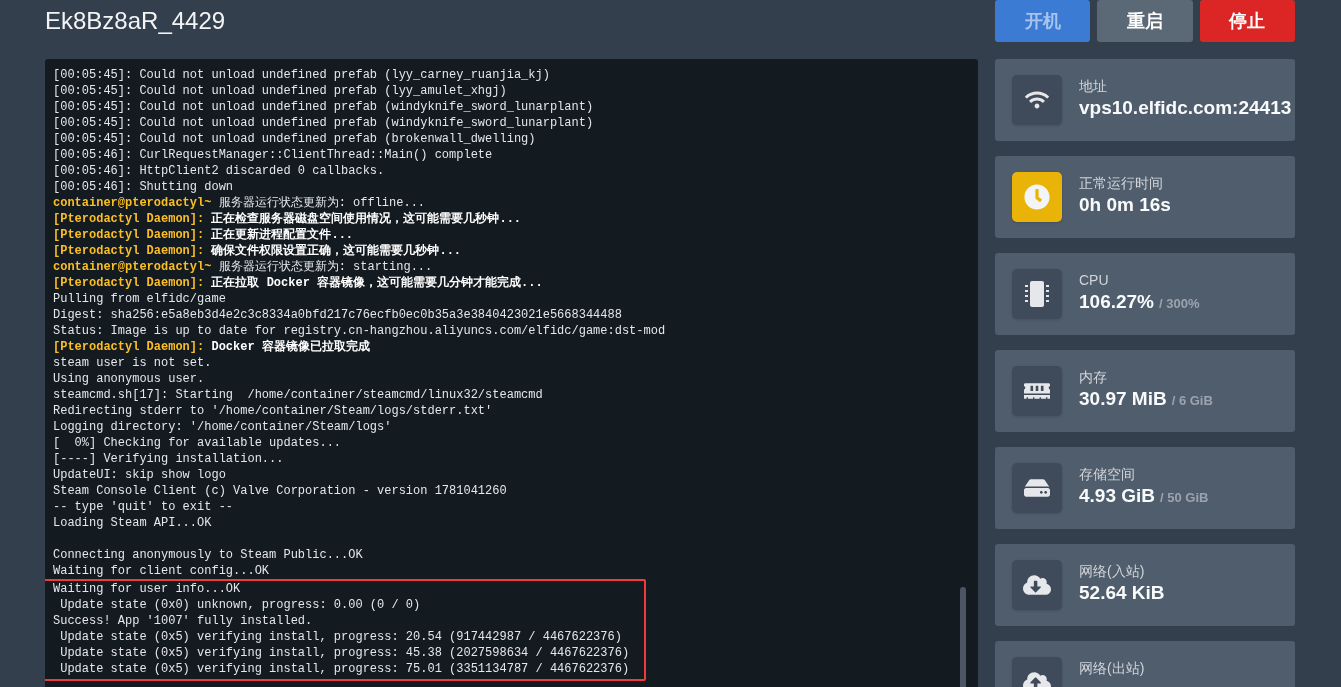 The height and width of the screenshot is (687, 1341). What do you see at coordinates (273, 411) in the screenshot?
I see `console-line: Redirecting stderr to '/home/container/Steam/logs/stderr.txt'` at bounding box center [273, 411].